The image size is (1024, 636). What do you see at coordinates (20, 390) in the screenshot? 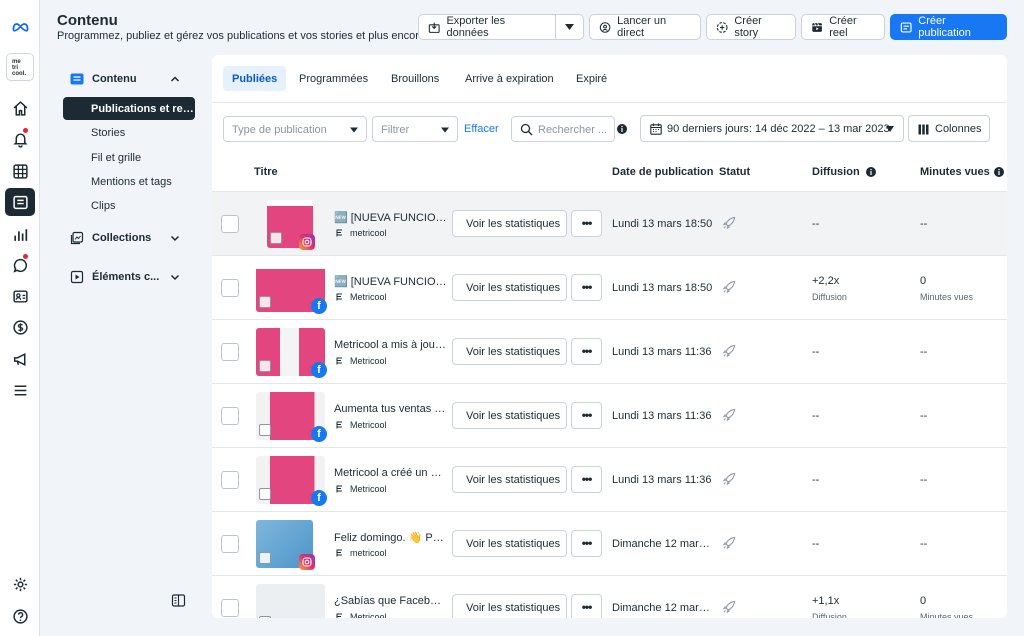
I see `all-tools-menu-icon` at bounding box center [20, 390].